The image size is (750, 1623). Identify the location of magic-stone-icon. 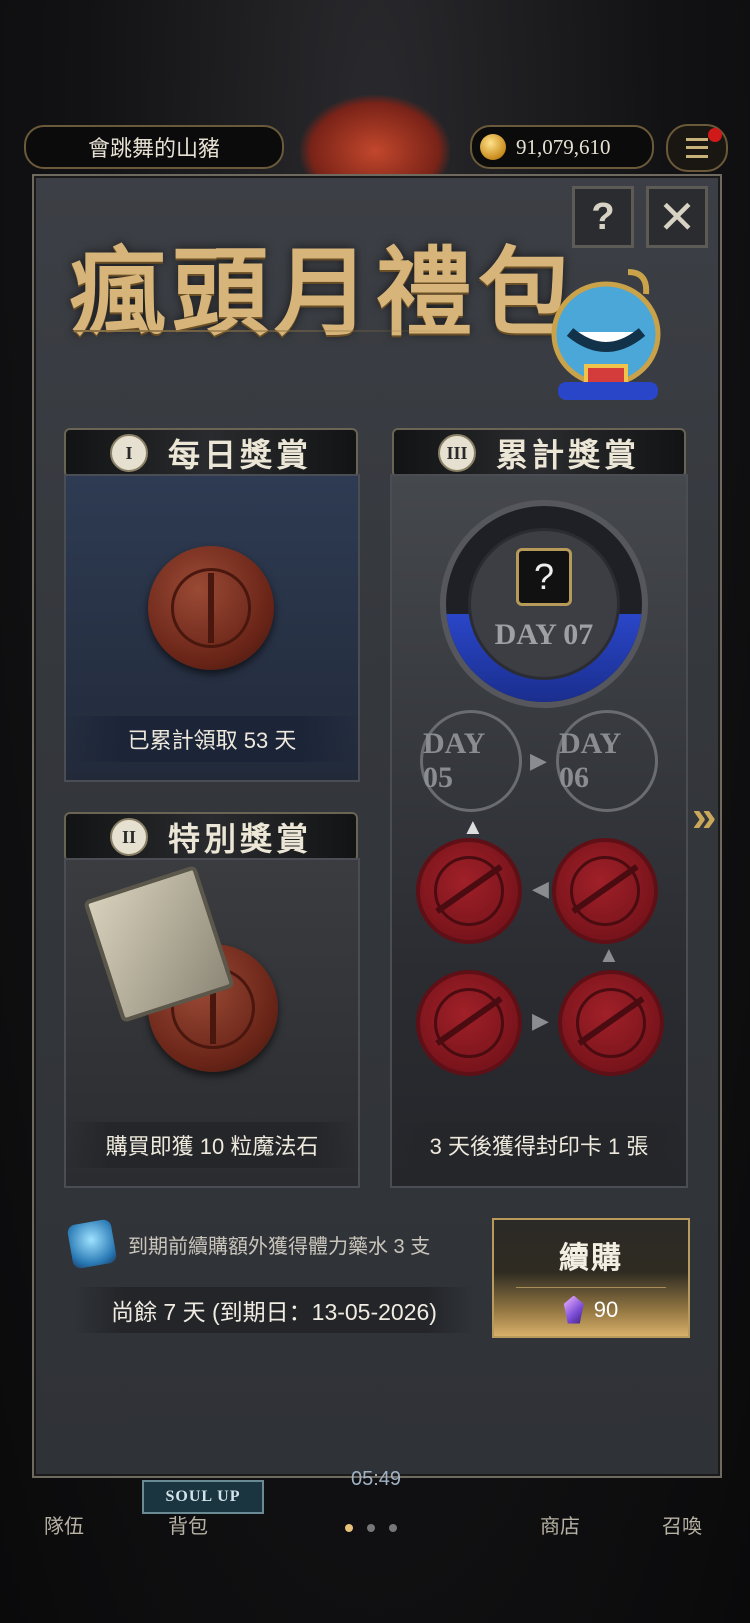
(573, 1309).